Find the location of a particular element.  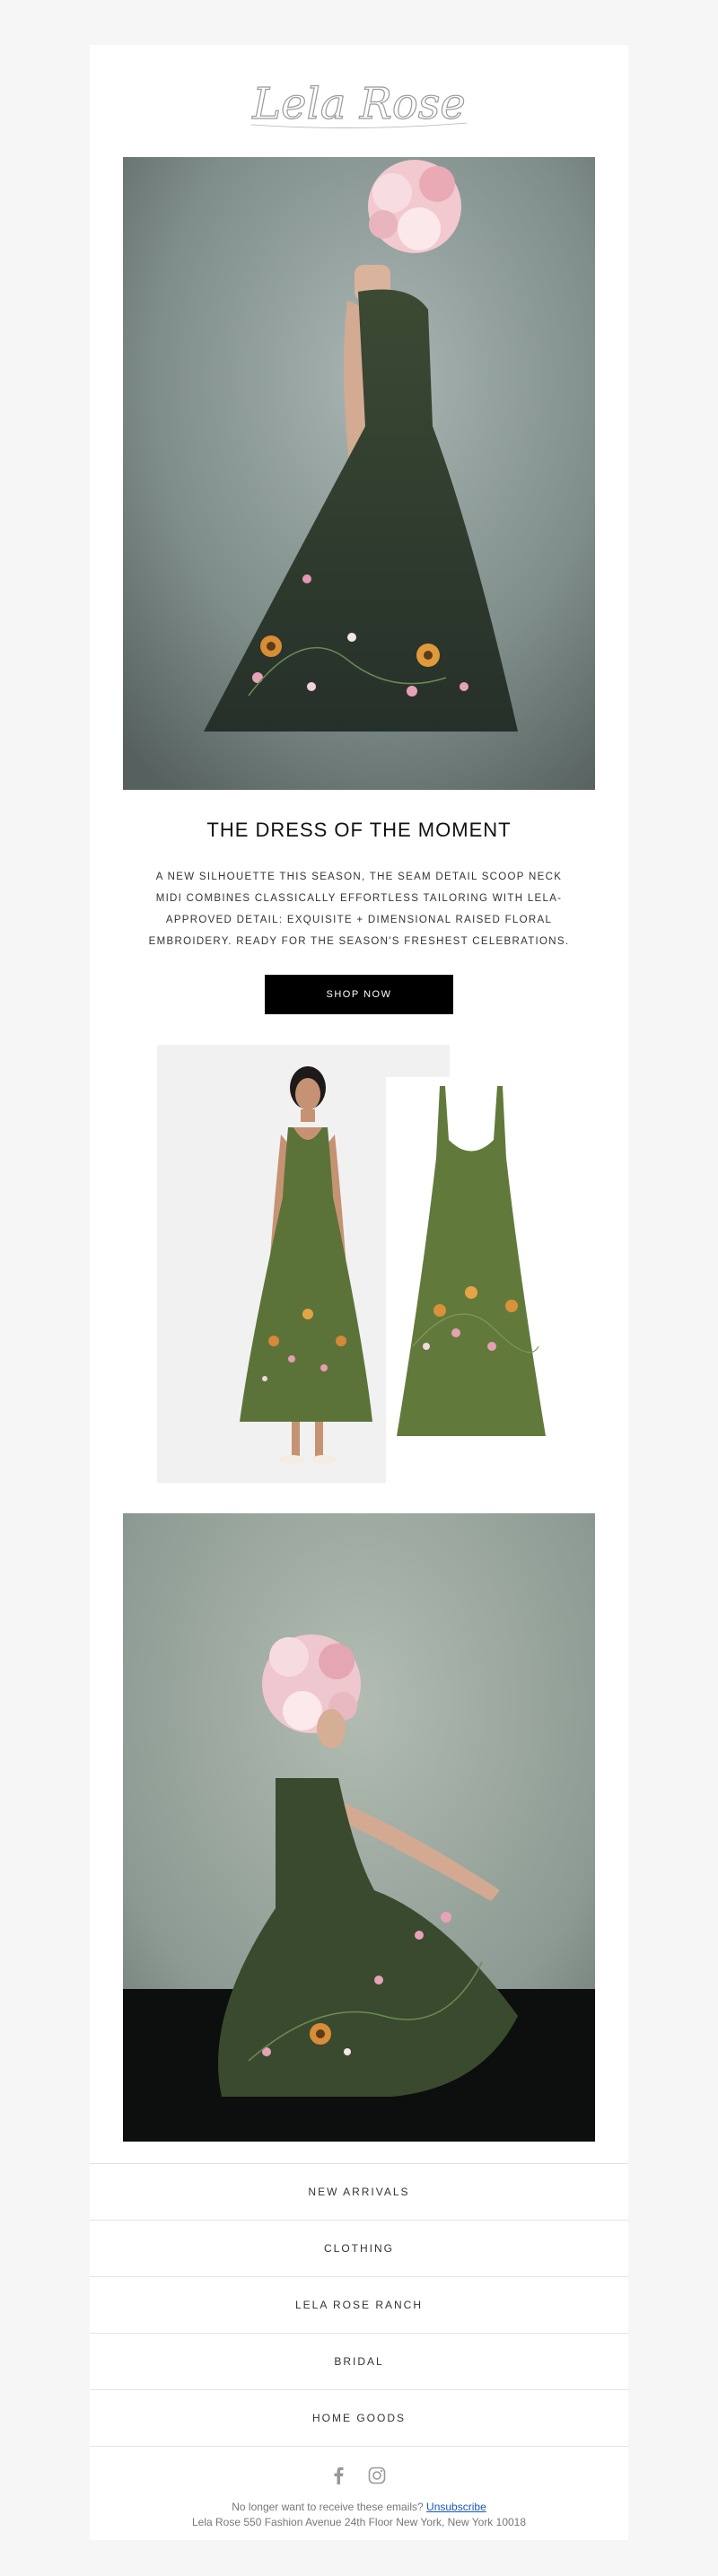

headline: THE DRESS OF THE MOMENT is located at coordinates (359, 830).